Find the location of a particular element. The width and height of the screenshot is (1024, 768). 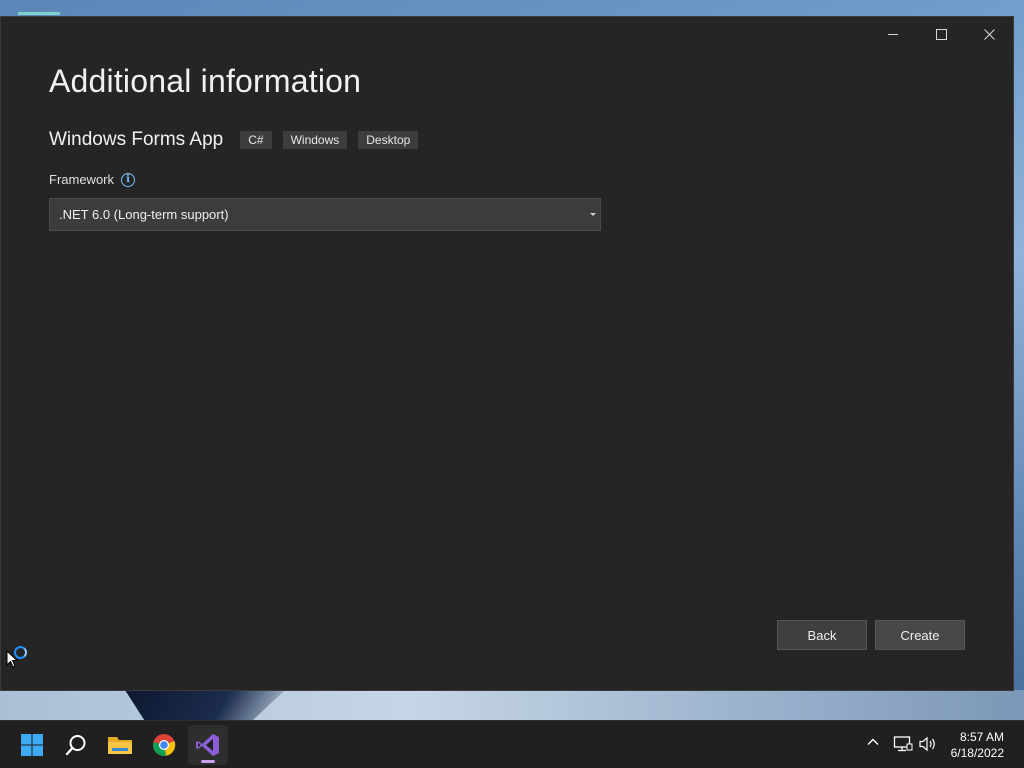

tag-language: C# is located at coordinates (256, 140).